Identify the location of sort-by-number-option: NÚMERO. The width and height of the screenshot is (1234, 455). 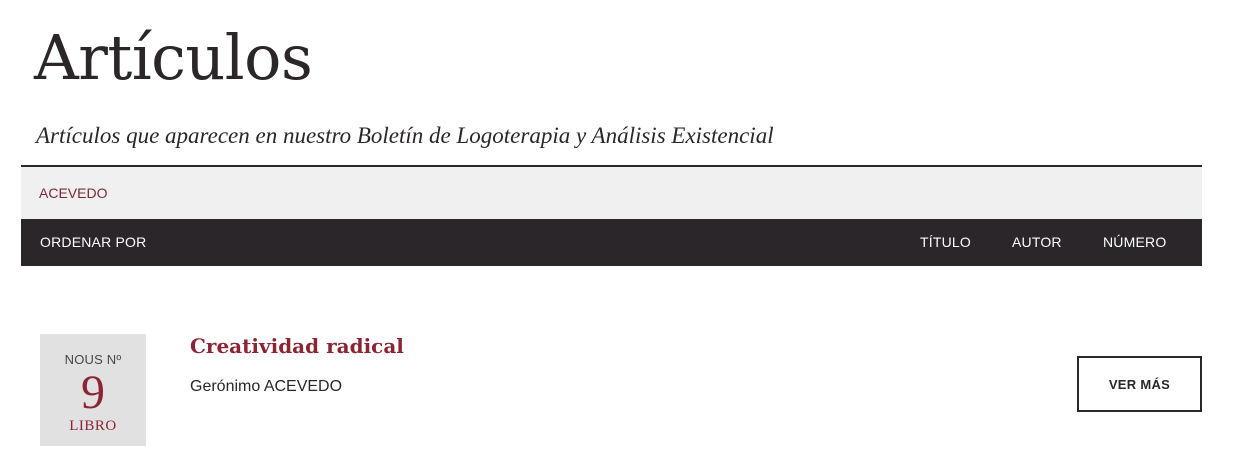
(1134, 242).